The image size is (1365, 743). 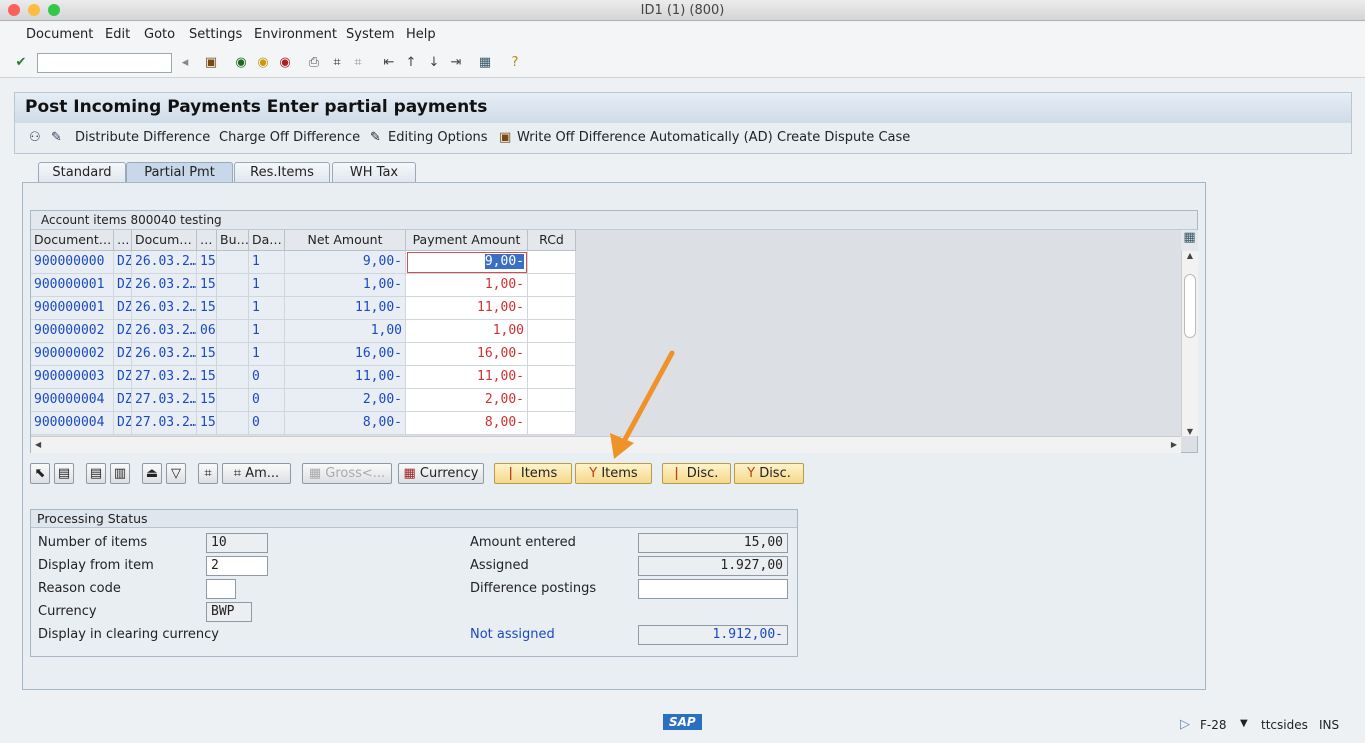 What do you see at coordinates (215, 34) in the screenshot?
I see `menu-settings: Settings` at bounding box center [215, 34].